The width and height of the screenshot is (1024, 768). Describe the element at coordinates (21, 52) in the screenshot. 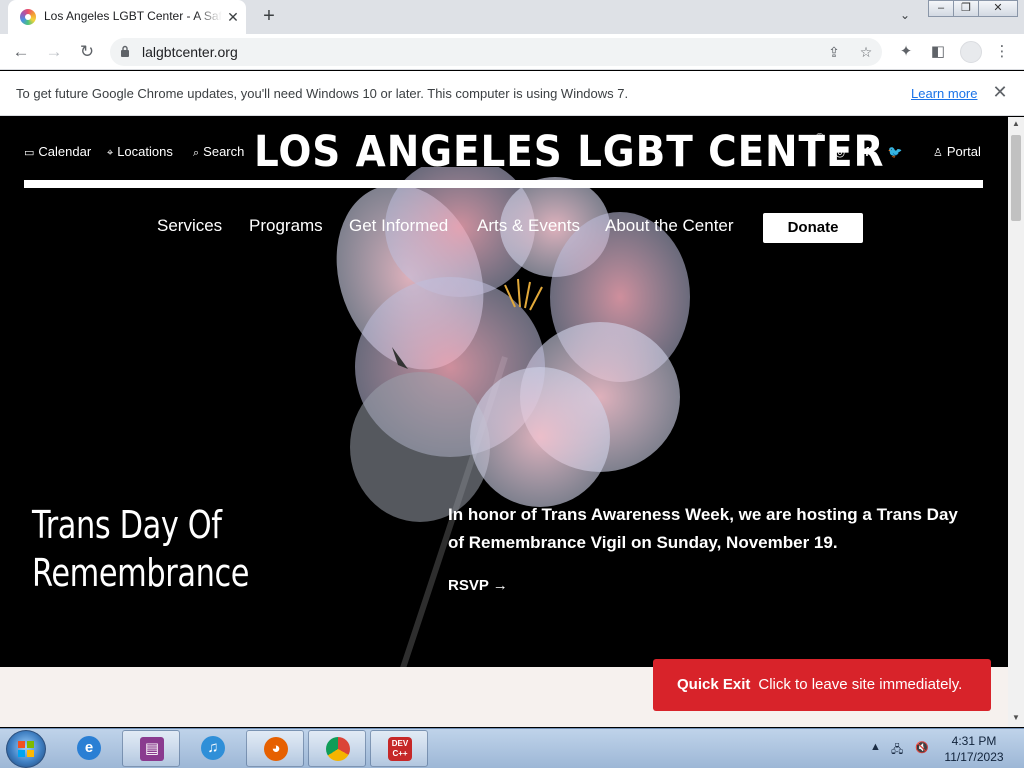

I see `back-button: ←` at that location.